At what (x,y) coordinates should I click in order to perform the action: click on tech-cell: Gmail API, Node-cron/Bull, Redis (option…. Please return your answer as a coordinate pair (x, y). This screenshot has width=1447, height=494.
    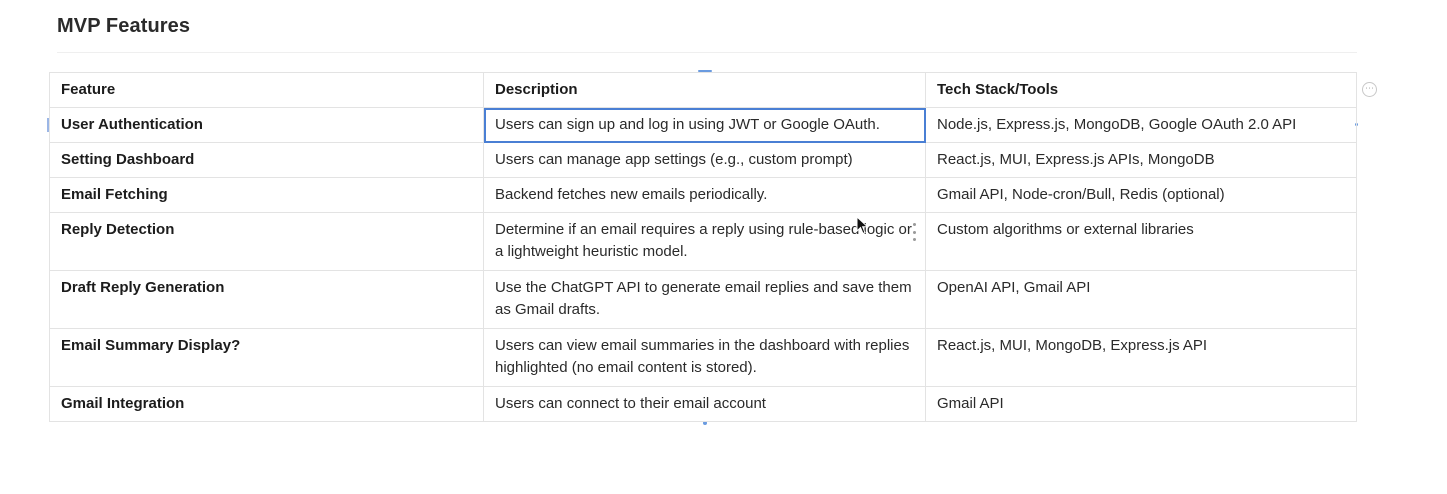
    Looking at the image, I should click on (1141, 195).